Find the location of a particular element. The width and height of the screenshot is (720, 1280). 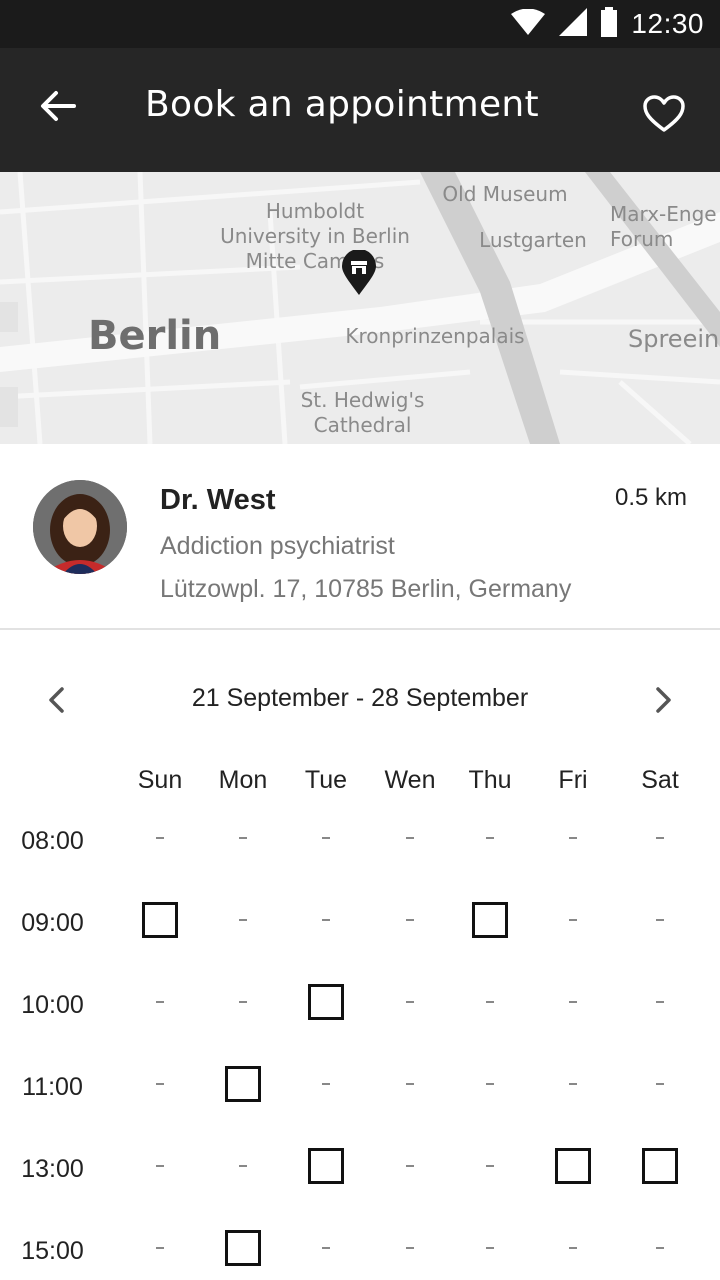

favorite-button is located at coordinates (664, 116).